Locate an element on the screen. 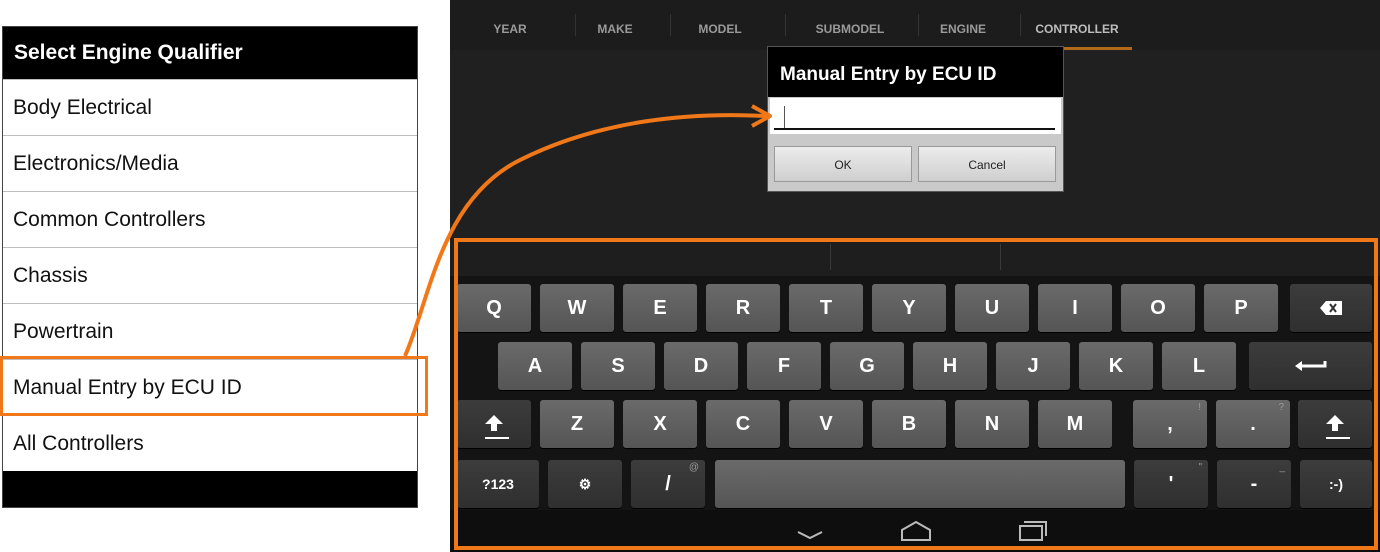  annotation-arrow is located at coordinates (587, 230).